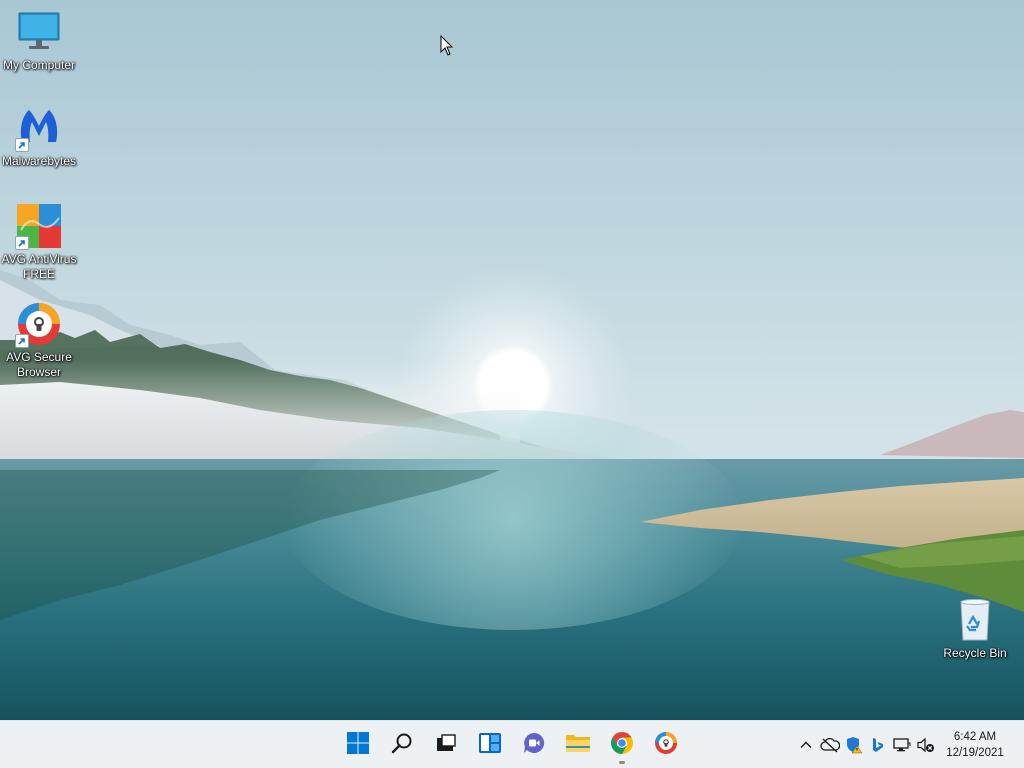 This screenshot has width=1024, height=768. What do you see at coordinates (39, 364) in the screenshot?
I see `desktop-icon-label: AVG Secure Browser` at bounding box center [39, 364].